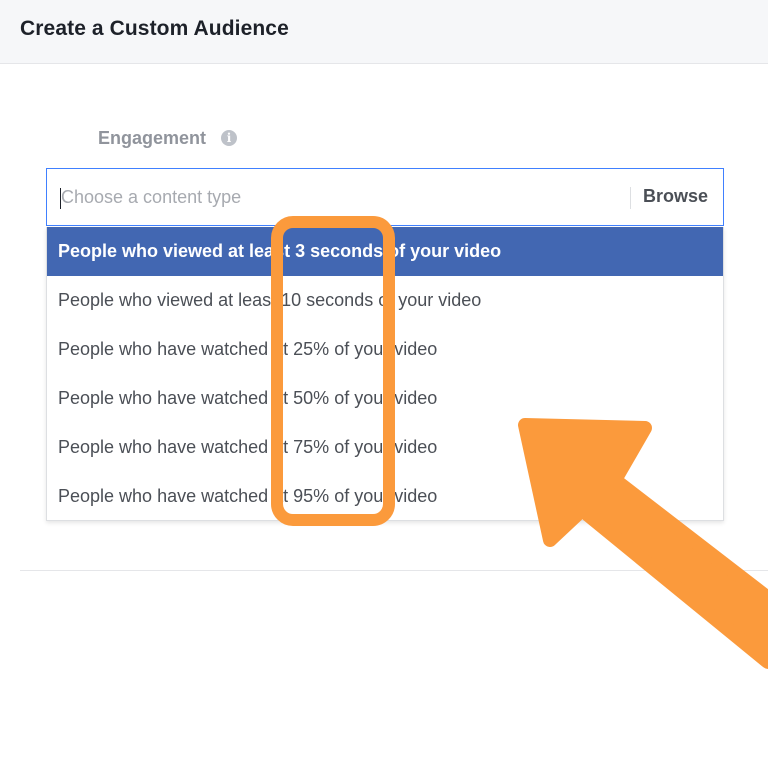 Image resolution: width=768 pixels, height=768 pixels. I want to click on content-type-input: Choose a content type Browse, so click(385, 197).